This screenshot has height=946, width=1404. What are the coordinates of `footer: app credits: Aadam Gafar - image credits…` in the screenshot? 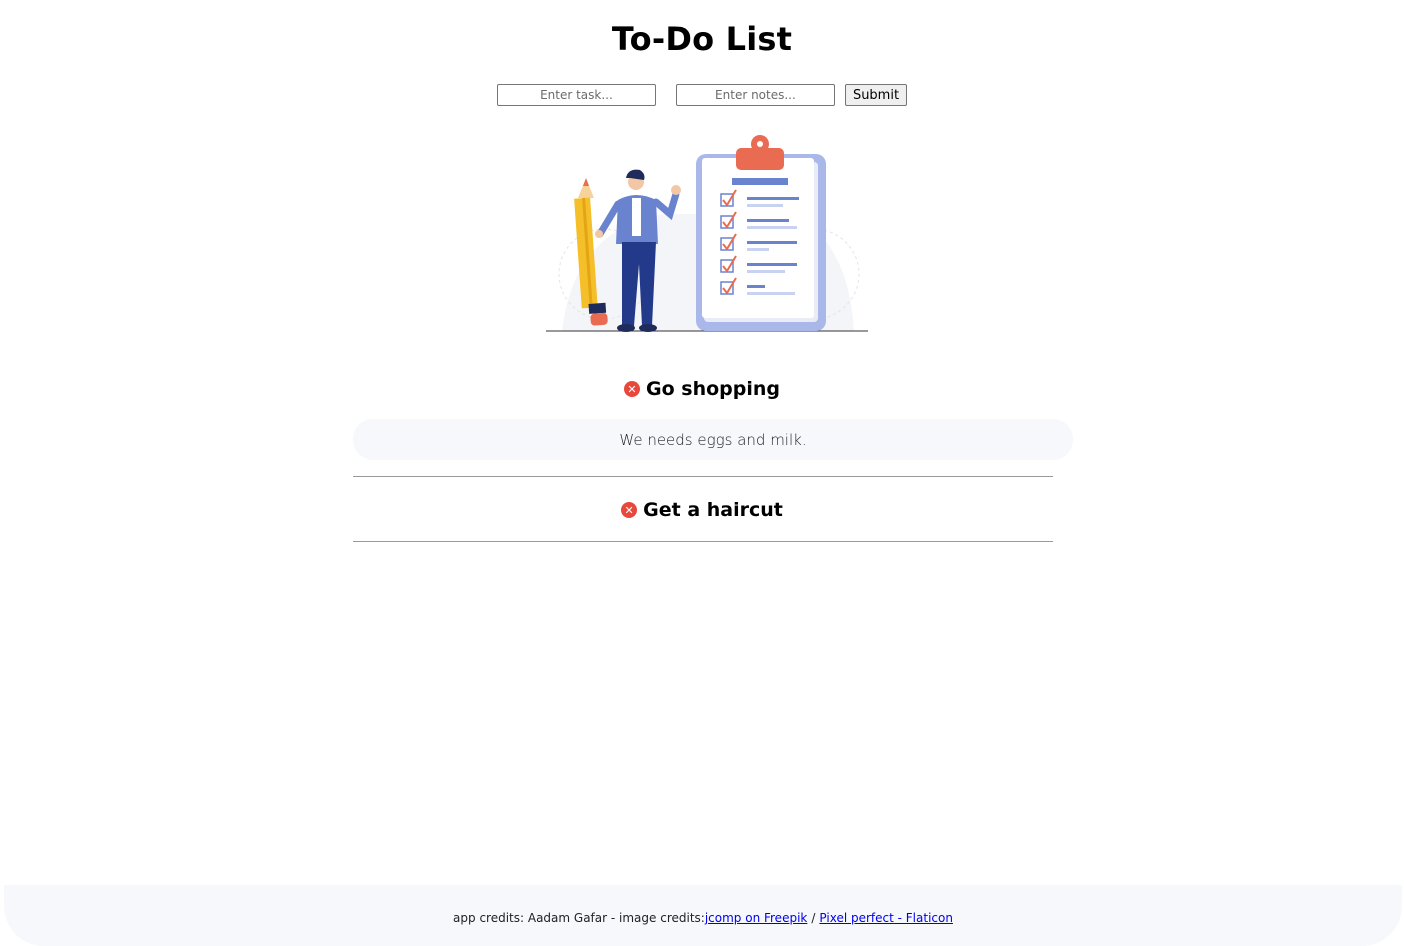 It's located at (703, 915).